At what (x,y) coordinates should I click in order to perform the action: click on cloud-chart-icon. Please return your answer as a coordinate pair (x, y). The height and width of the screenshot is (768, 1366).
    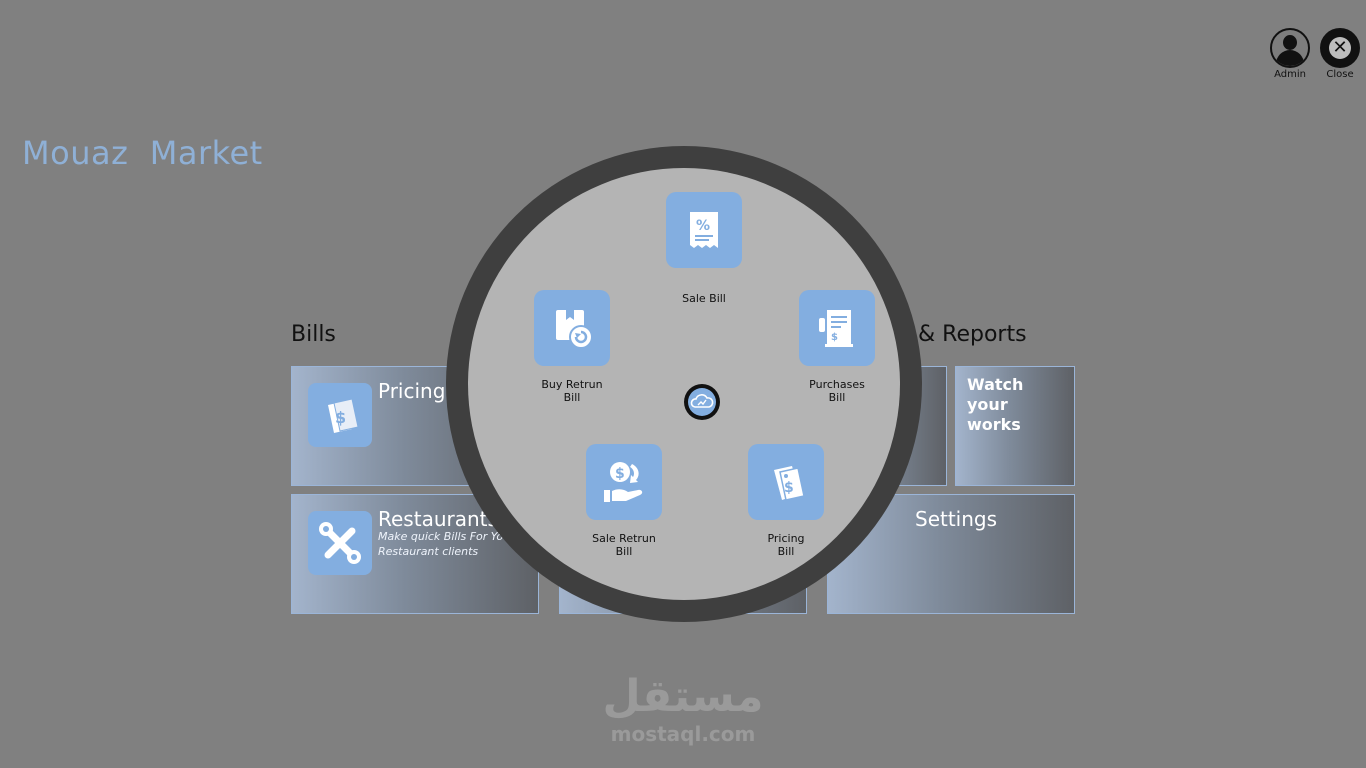
    Looking at the image, I should click on (702, 402).